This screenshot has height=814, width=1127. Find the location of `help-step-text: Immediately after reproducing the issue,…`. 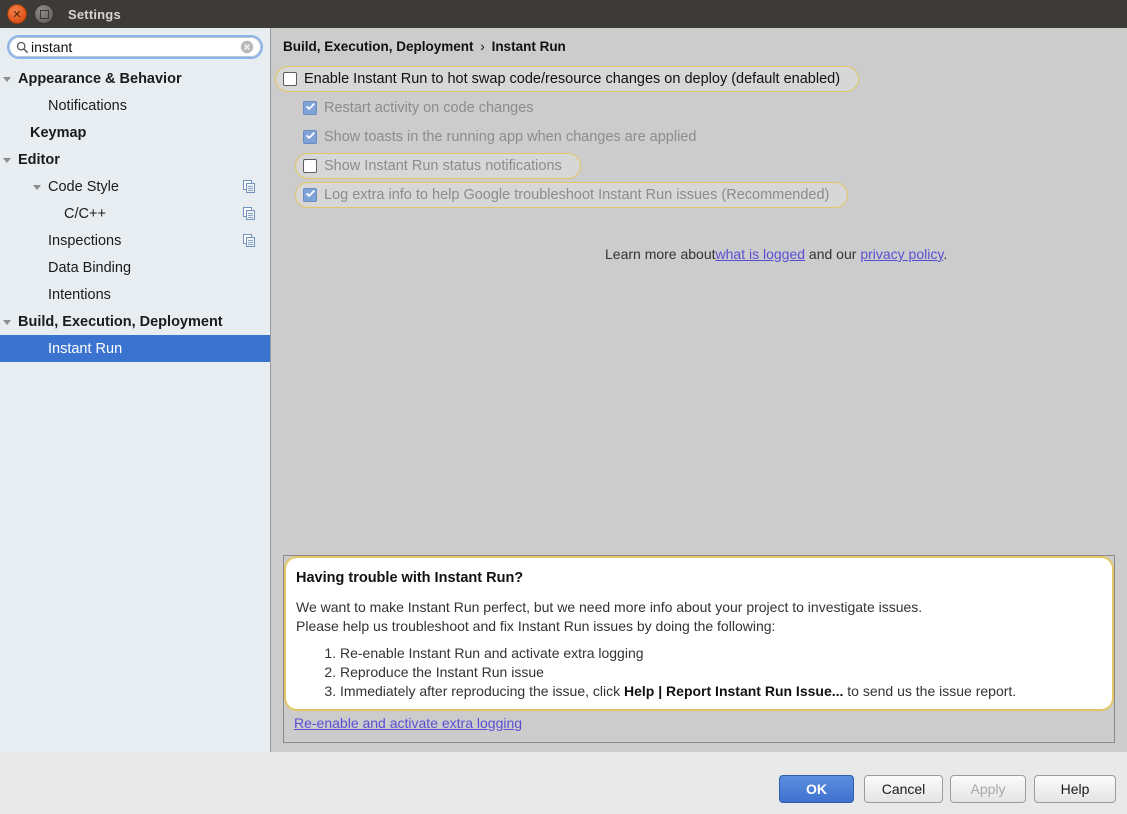

help-step-text: Immediately after reproducing the issue,… is located at coordinates (482, 691).